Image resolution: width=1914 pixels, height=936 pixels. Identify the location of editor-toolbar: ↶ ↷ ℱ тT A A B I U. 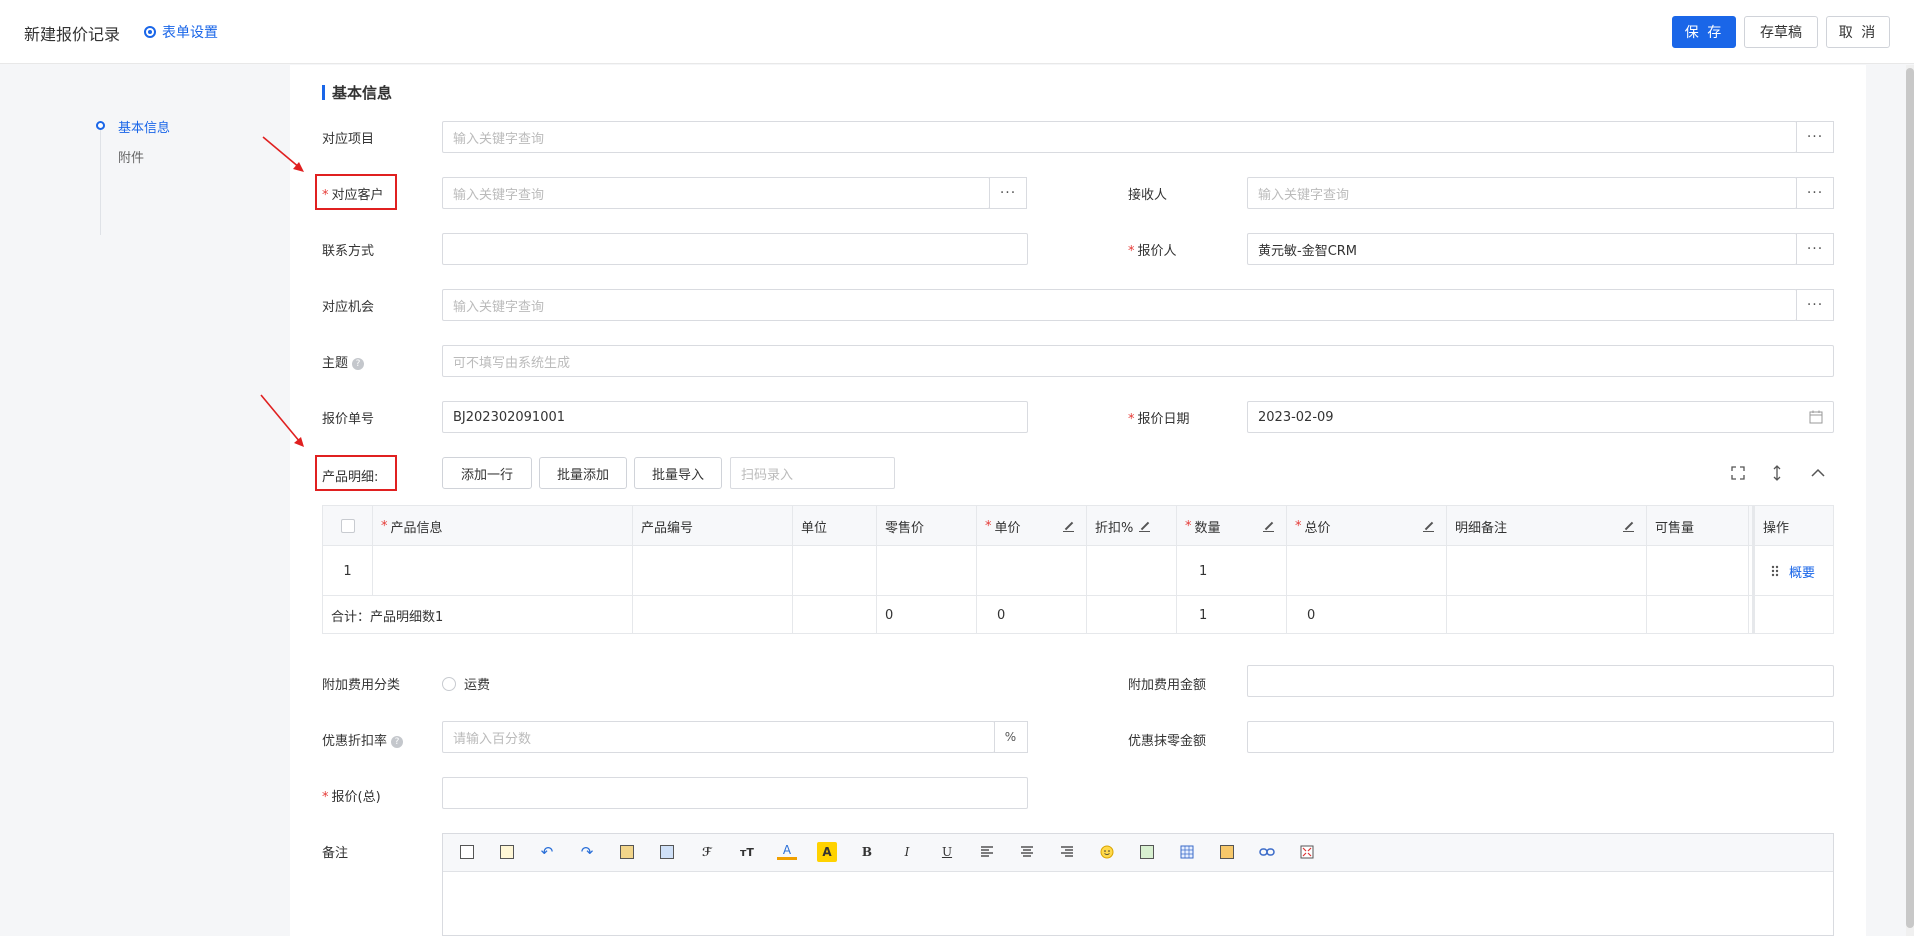
(1138, 853).